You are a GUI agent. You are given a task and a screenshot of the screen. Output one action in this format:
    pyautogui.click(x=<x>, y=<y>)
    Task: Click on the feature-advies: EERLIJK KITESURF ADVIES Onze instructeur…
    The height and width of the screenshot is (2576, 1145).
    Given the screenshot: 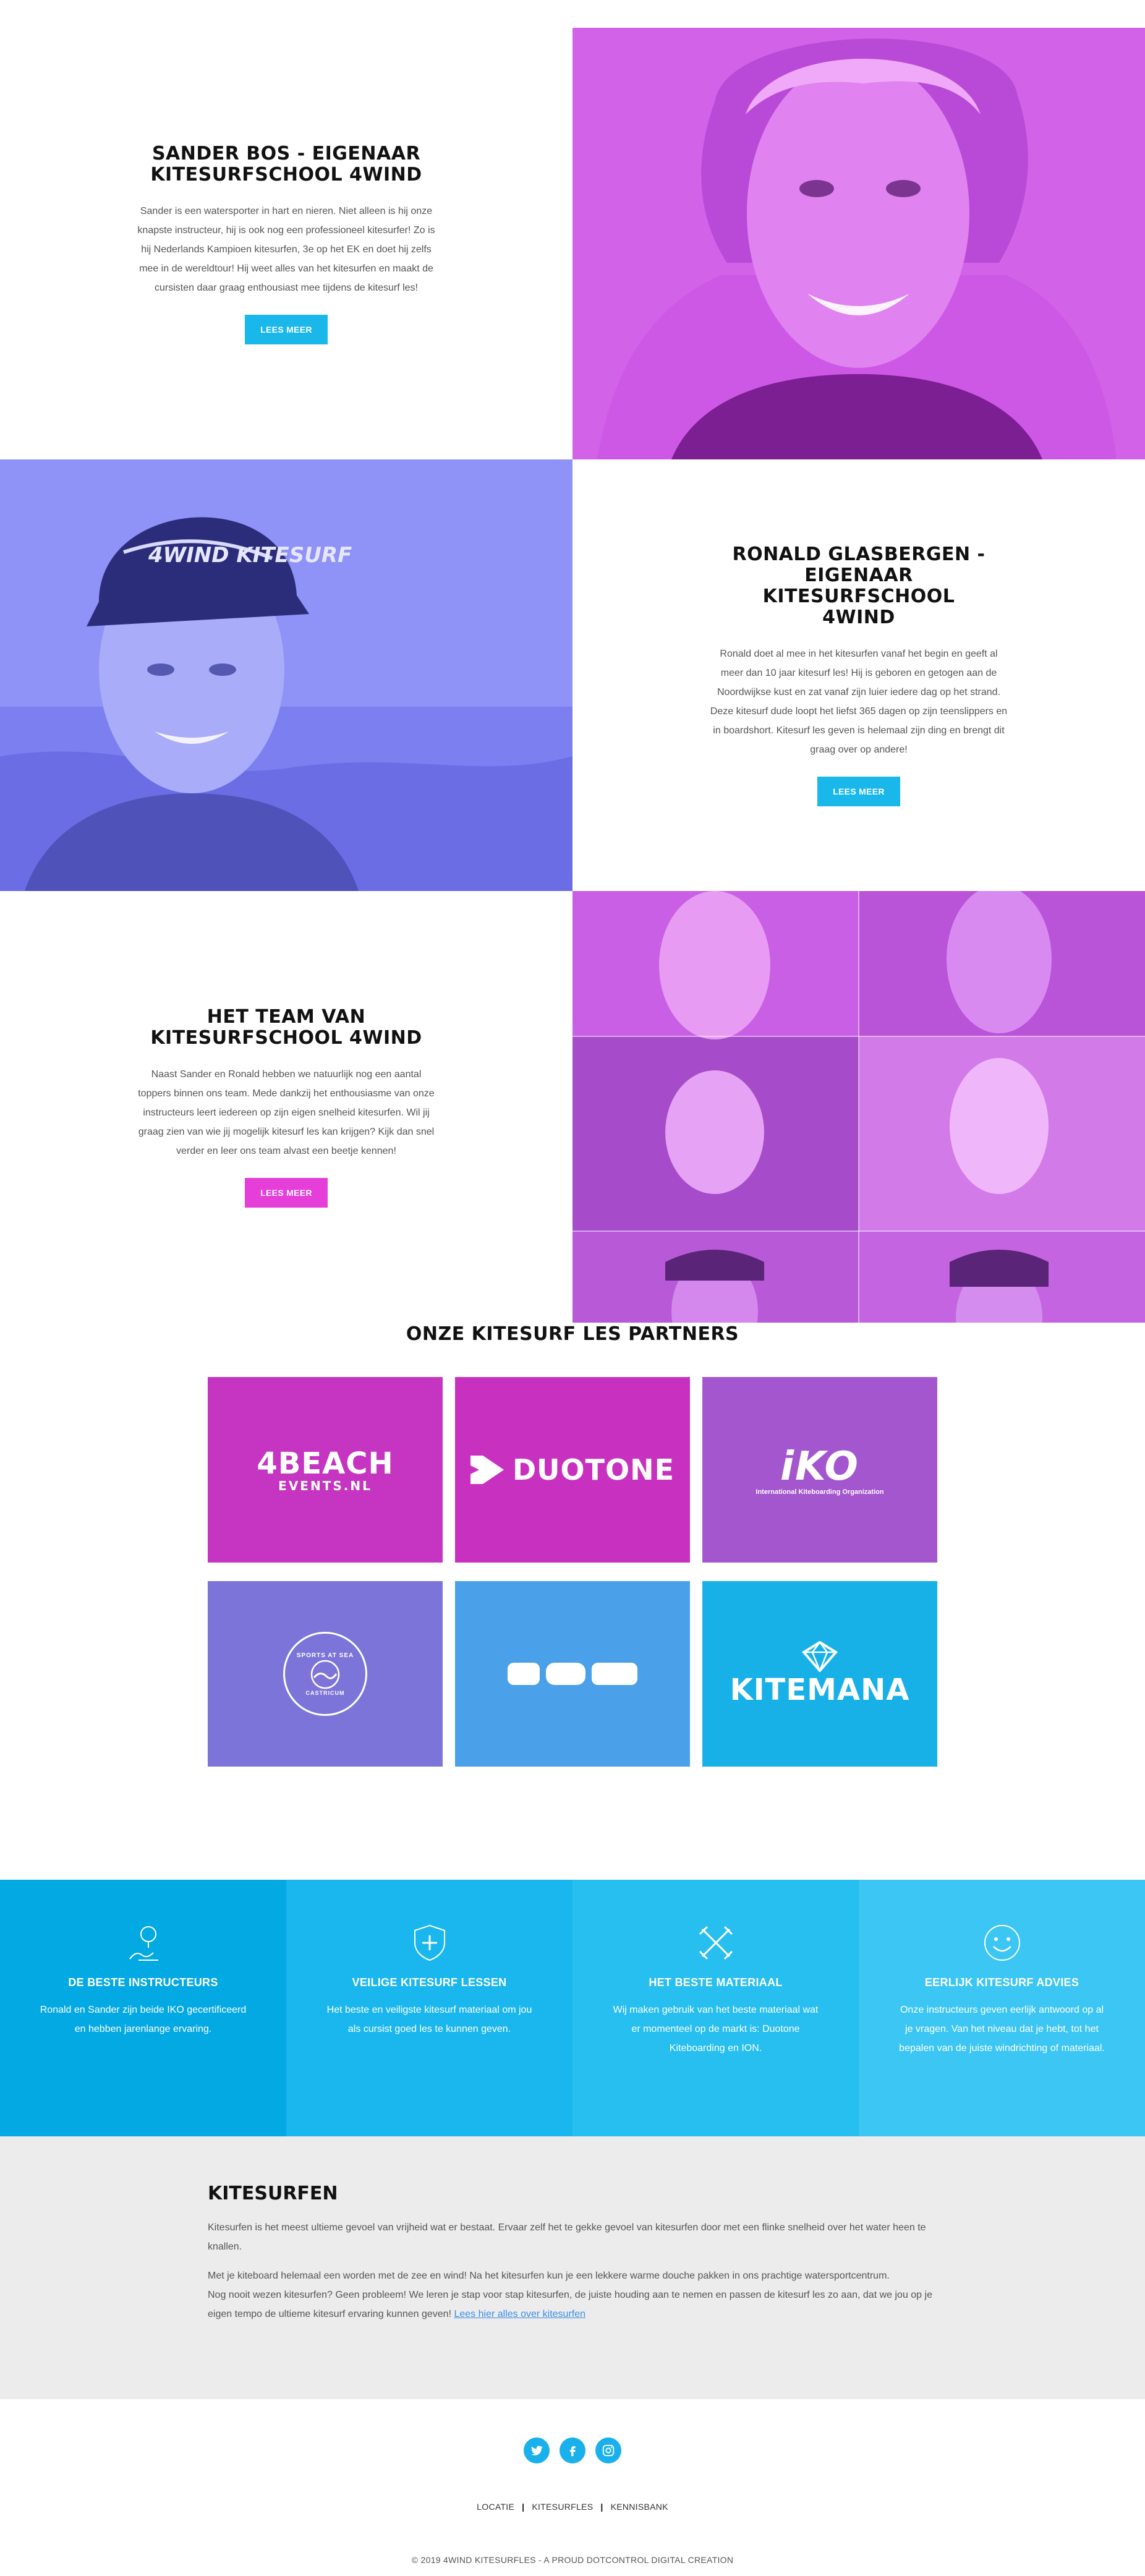 What is the action you would take?
    pyautogui.click(x=1002, y=2008)
    